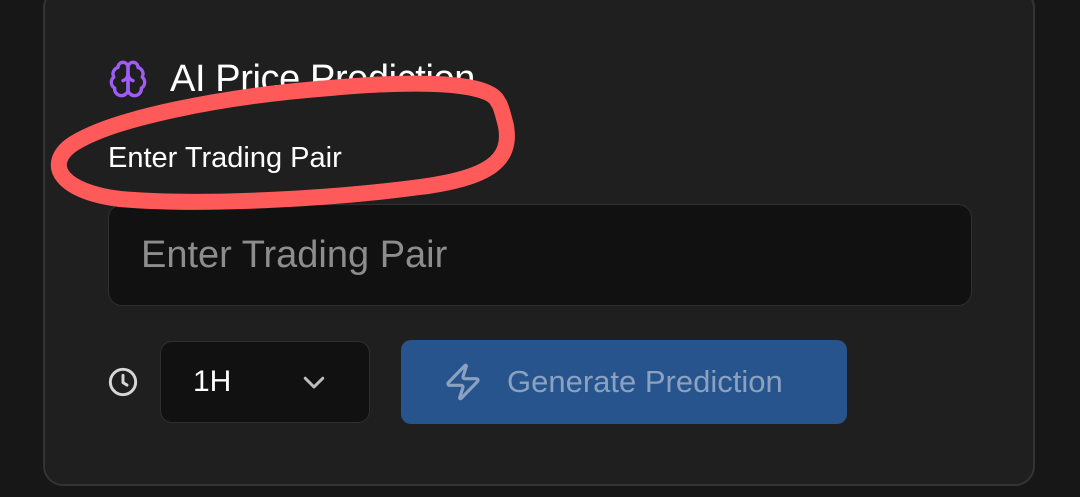  Describe the element at coordinates (123, 382) in the screenshot. I see `clock-icon` at that location.